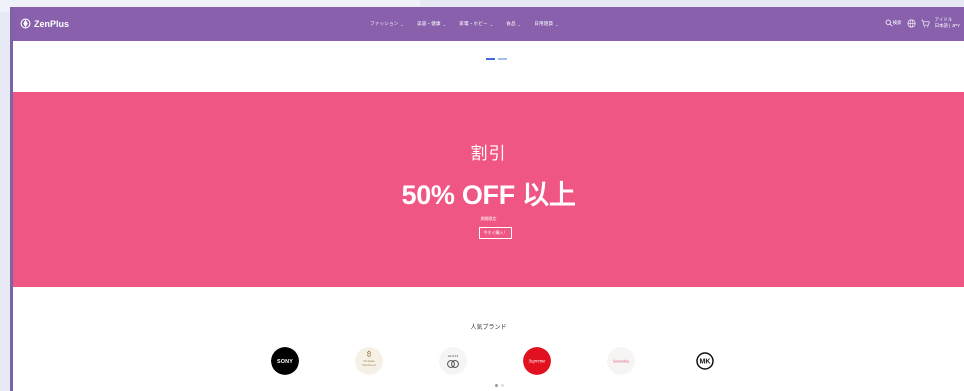  Describe the element at coordinates (428, 23) in the screenshot. I see `nav-beauty-health-label: 美容・健康` at that location.